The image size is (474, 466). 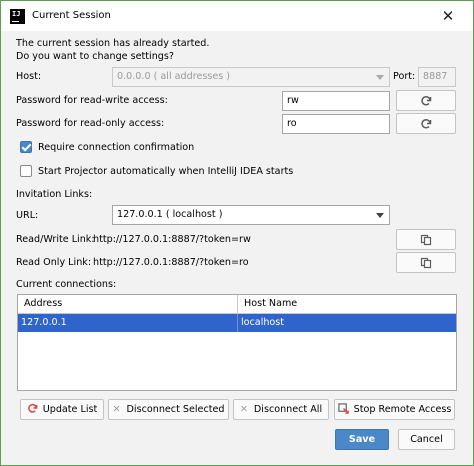 I want to click on table-cell-address: 127.0.0.1, so click(x=128, y=323).